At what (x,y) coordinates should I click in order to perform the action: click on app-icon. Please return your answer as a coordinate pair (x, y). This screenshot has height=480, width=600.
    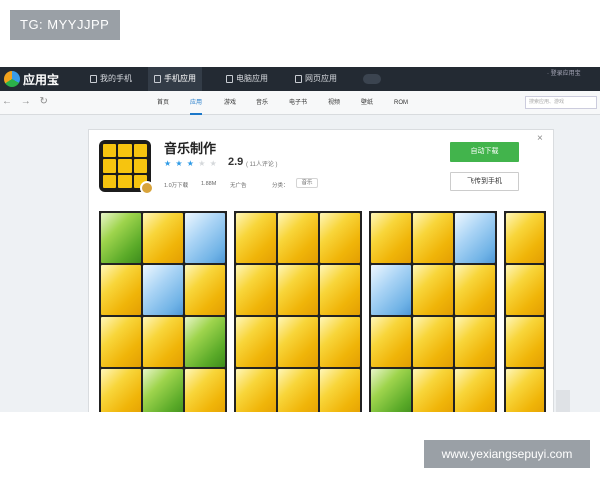
    Looking at the image, I should click on (126, 167).